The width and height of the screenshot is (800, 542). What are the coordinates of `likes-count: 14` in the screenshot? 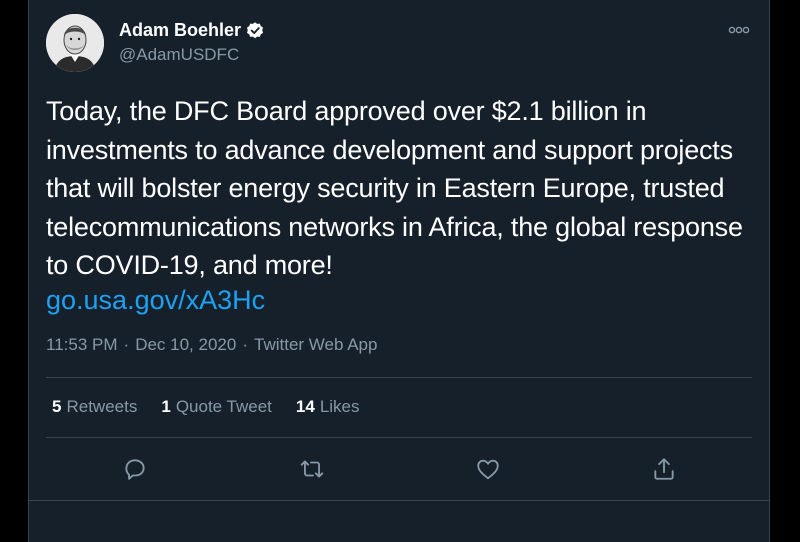 It's located at (305, 406).